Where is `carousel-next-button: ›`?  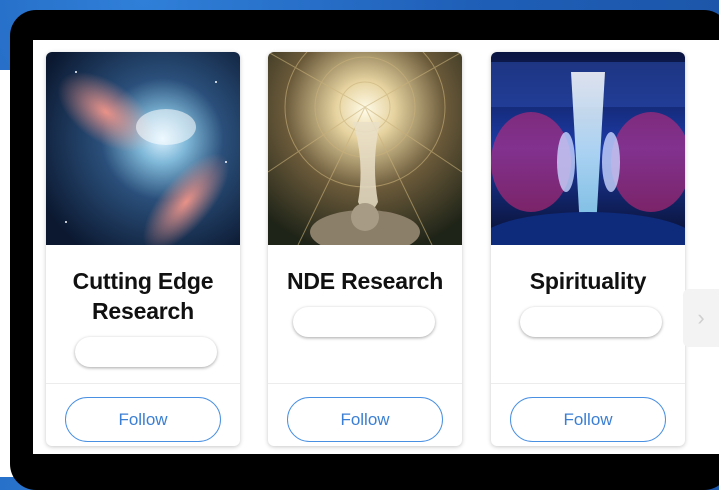 carousel-next-button: › is located at coordinates (701, 318).